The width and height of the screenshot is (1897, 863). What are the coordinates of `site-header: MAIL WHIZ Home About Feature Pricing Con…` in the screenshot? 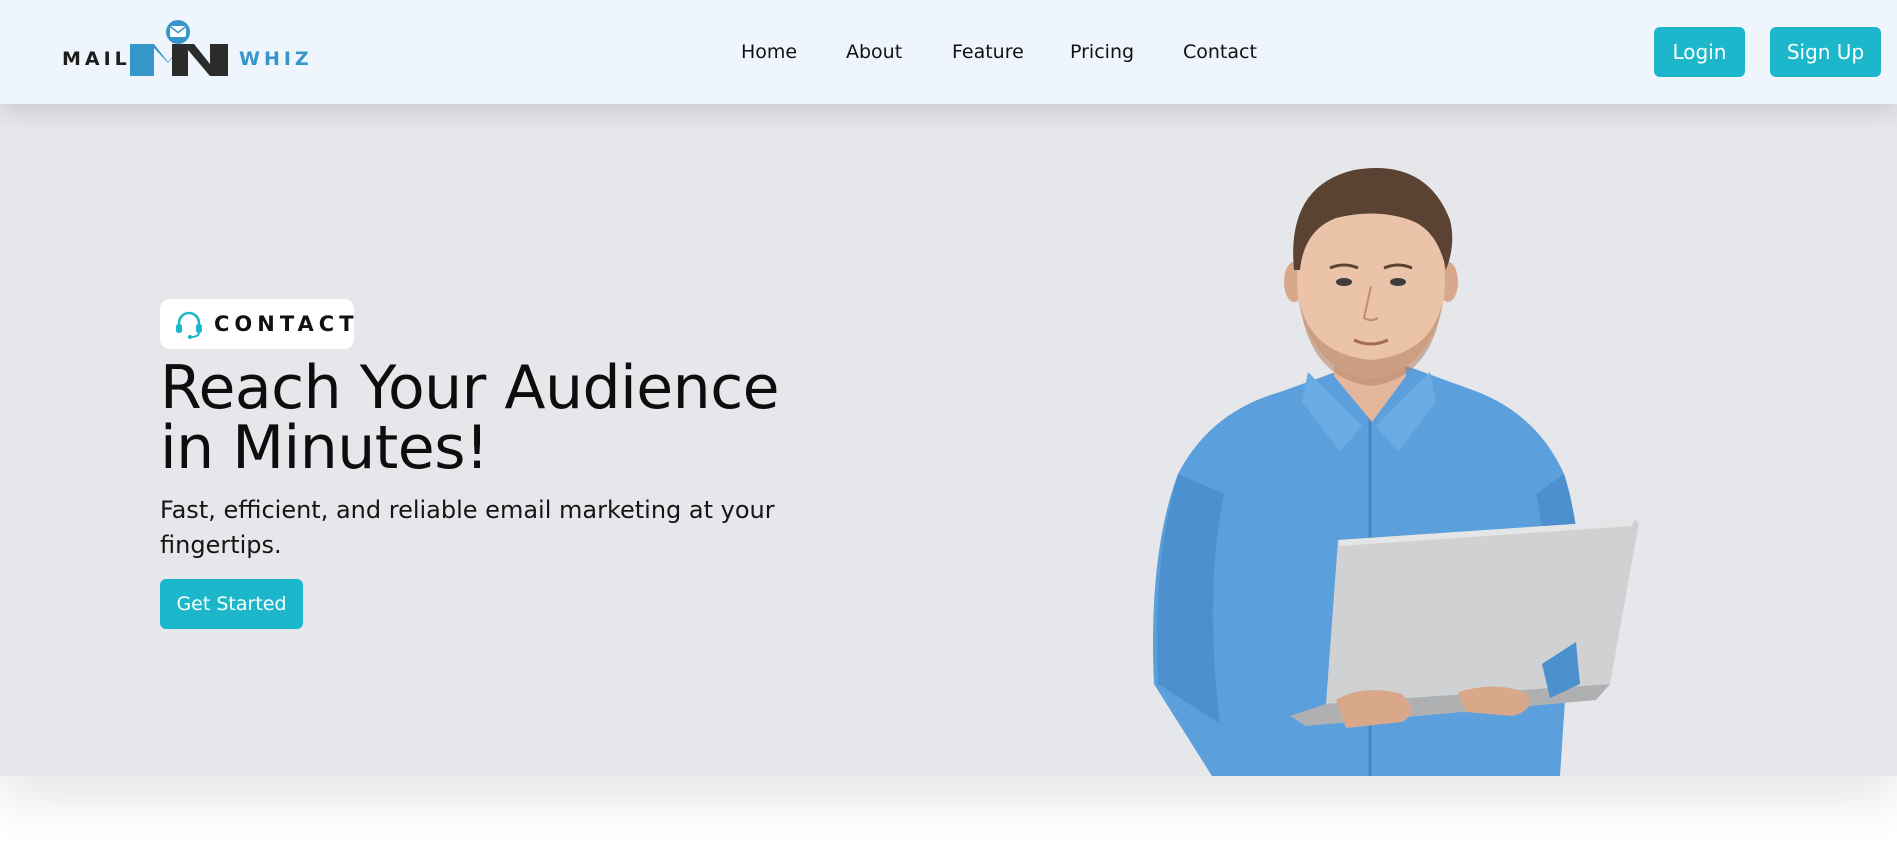 It's located at (948, 52).